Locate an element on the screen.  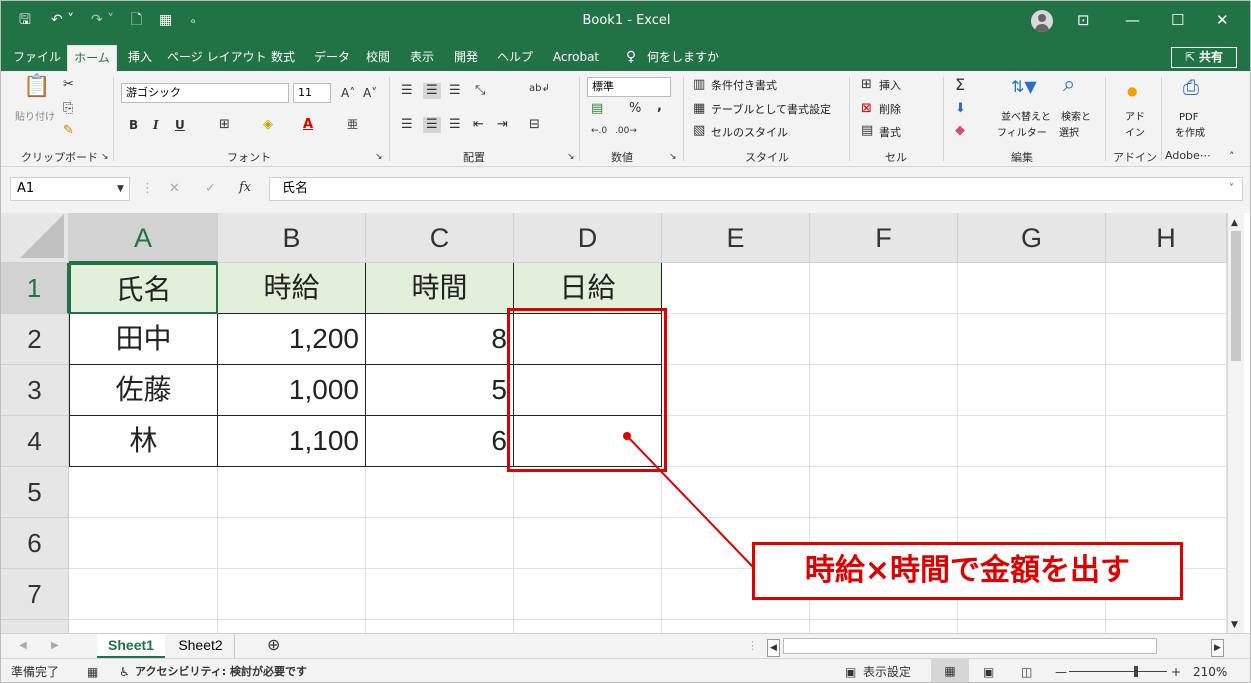
row-header-4: 4 is located at coordinates (35, 441).